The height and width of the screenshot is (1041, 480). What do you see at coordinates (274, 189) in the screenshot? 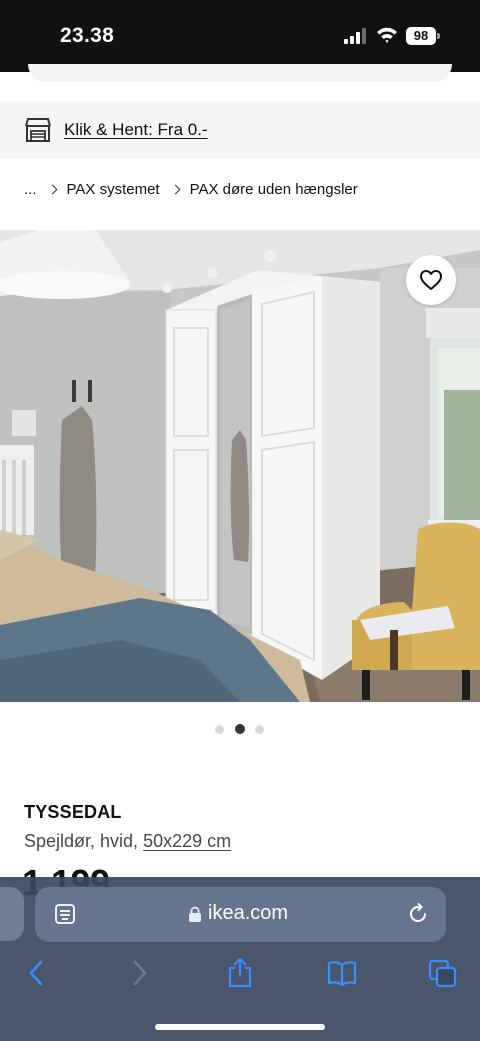
I see `breadcrumb-item: PAX døre uden hængsler` at bounding box center [274, 189].